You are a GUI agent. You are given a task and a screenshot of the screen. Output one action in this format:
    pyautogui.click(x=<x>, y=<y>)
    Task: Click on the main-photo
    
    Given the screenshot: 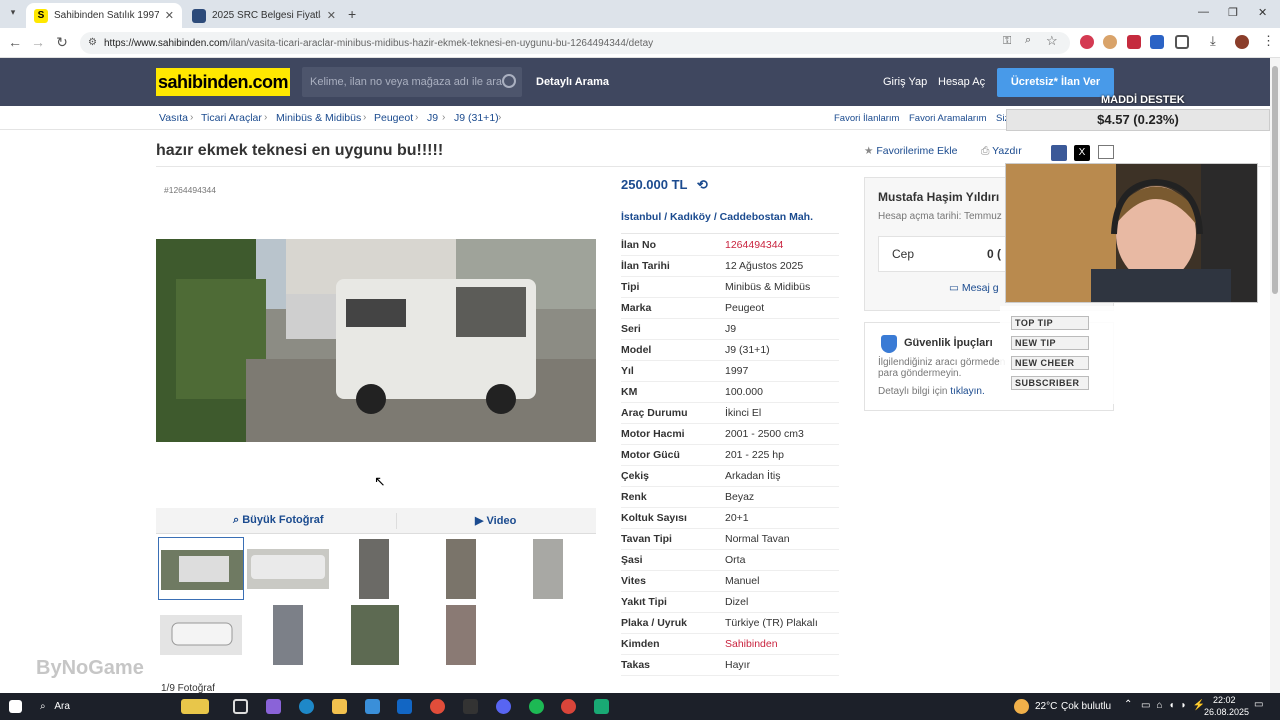 What is the action you would take?
    pyautogui.click(x=376, y=340)
    